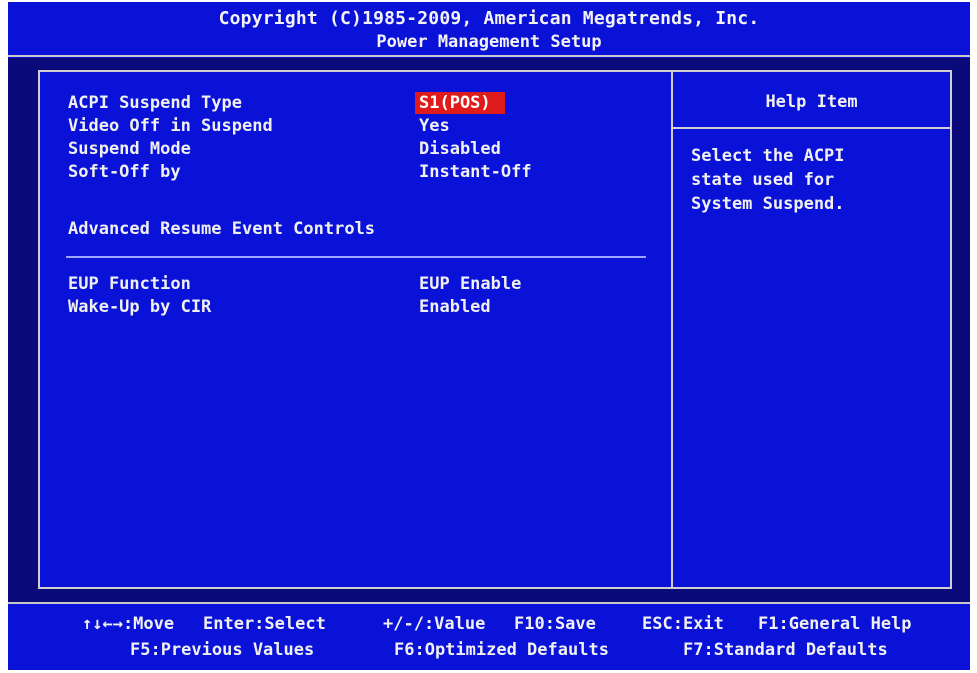 This screenshot has height=673, width=977. I want to click on advanced-resume-event-controls: Advanced Resume Event Controls, so click(221, 229).